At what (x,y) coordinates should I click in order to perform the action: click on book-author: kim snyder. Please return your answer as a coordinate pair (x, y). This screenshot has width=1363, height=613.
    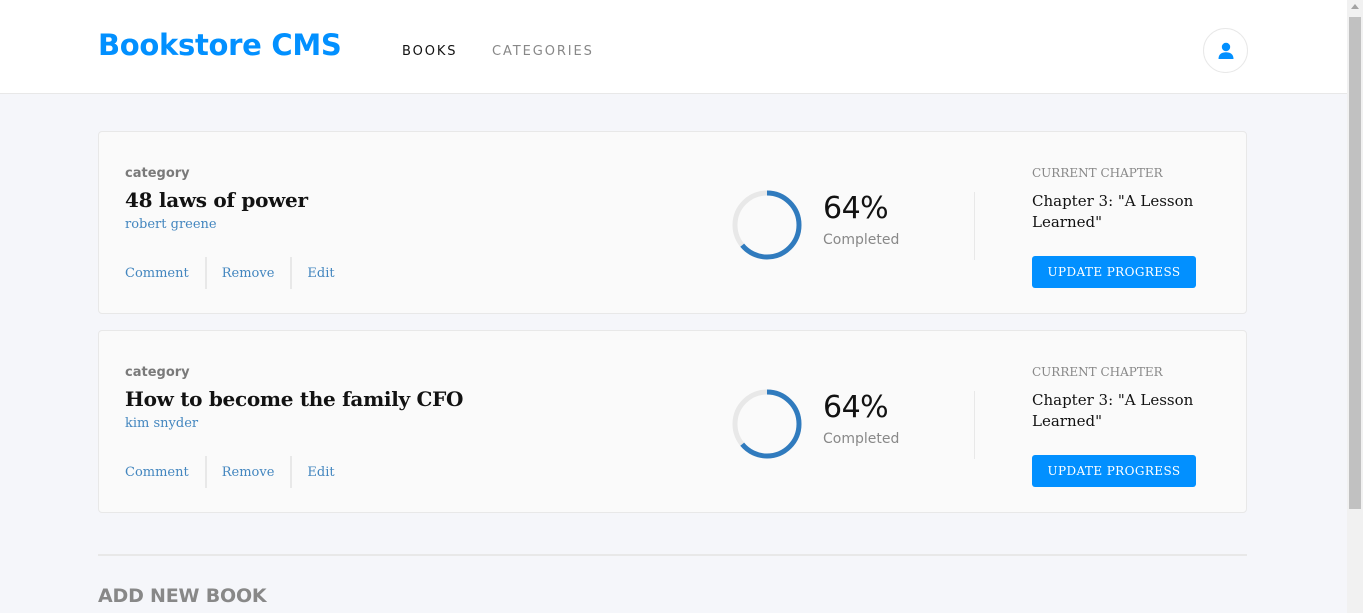
    Looking at the image, I should click on (161, 423).